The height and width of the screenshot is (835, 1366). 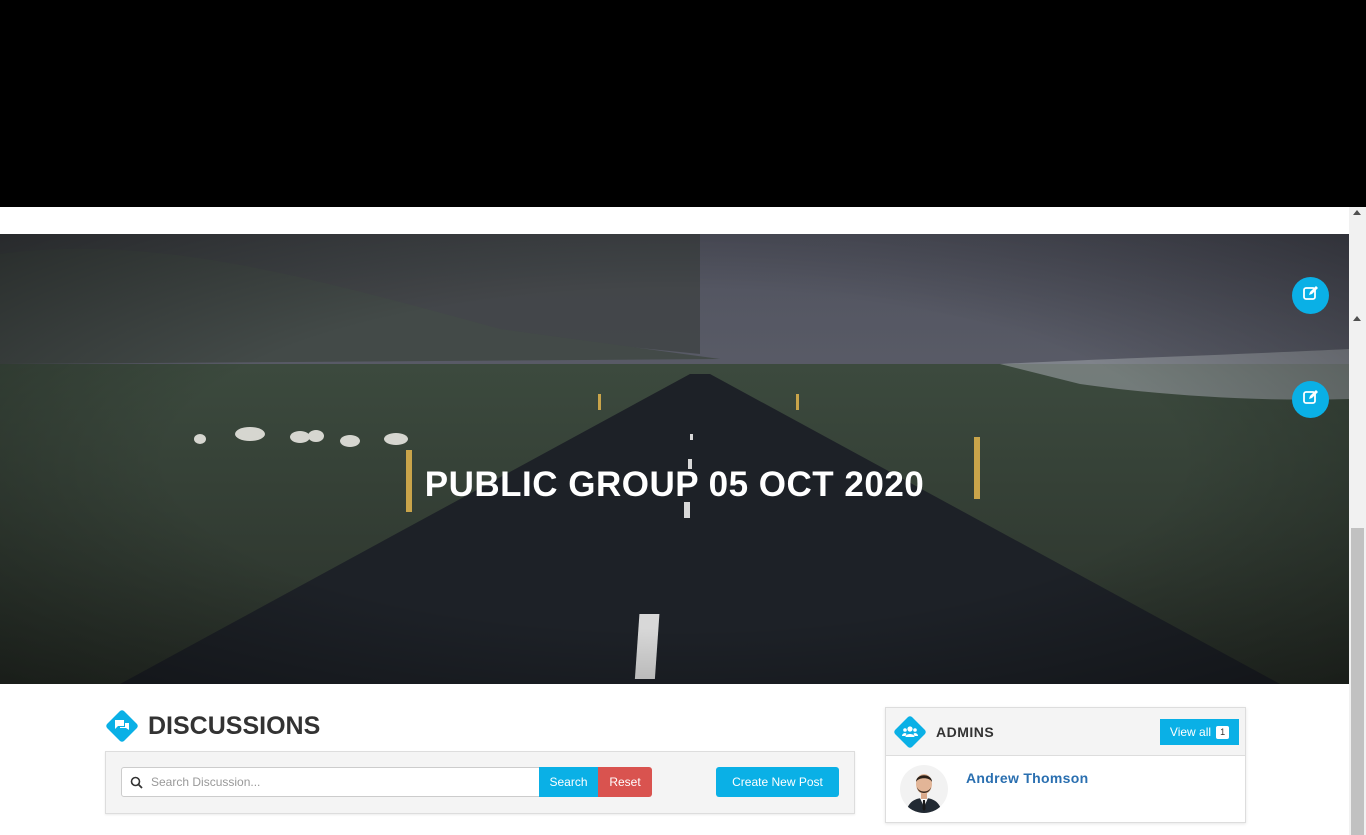 I want to click on group-title: PUBLIC GROUP 05 OCT 2020, so click(x=674, y=484).